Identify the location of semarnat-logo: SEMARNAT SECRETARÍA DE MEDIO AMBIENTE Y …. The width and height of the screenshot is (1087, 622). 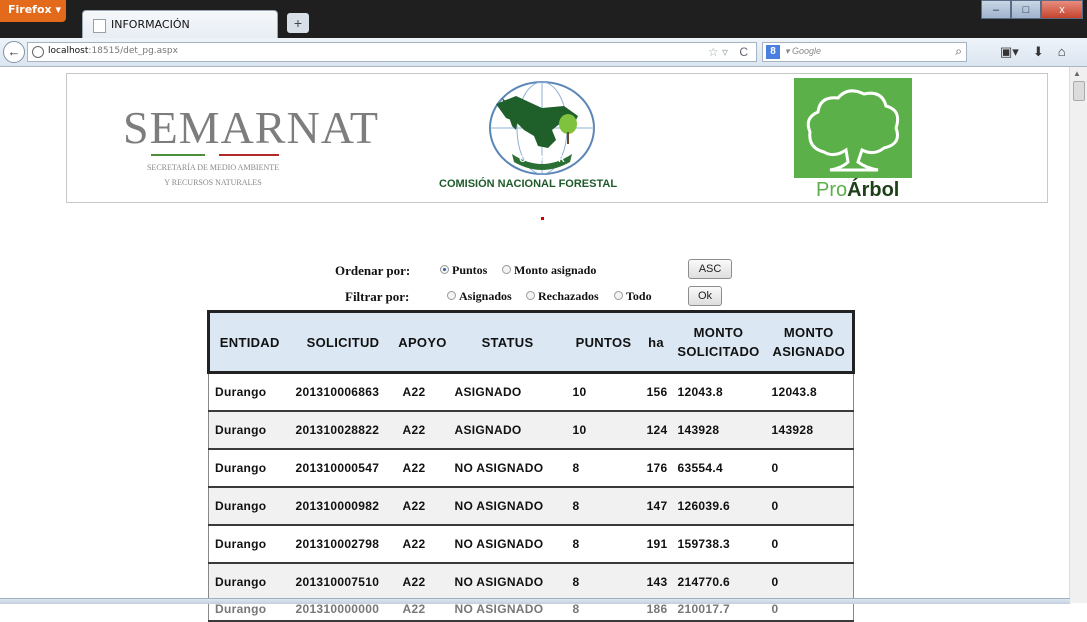
(251, 145).